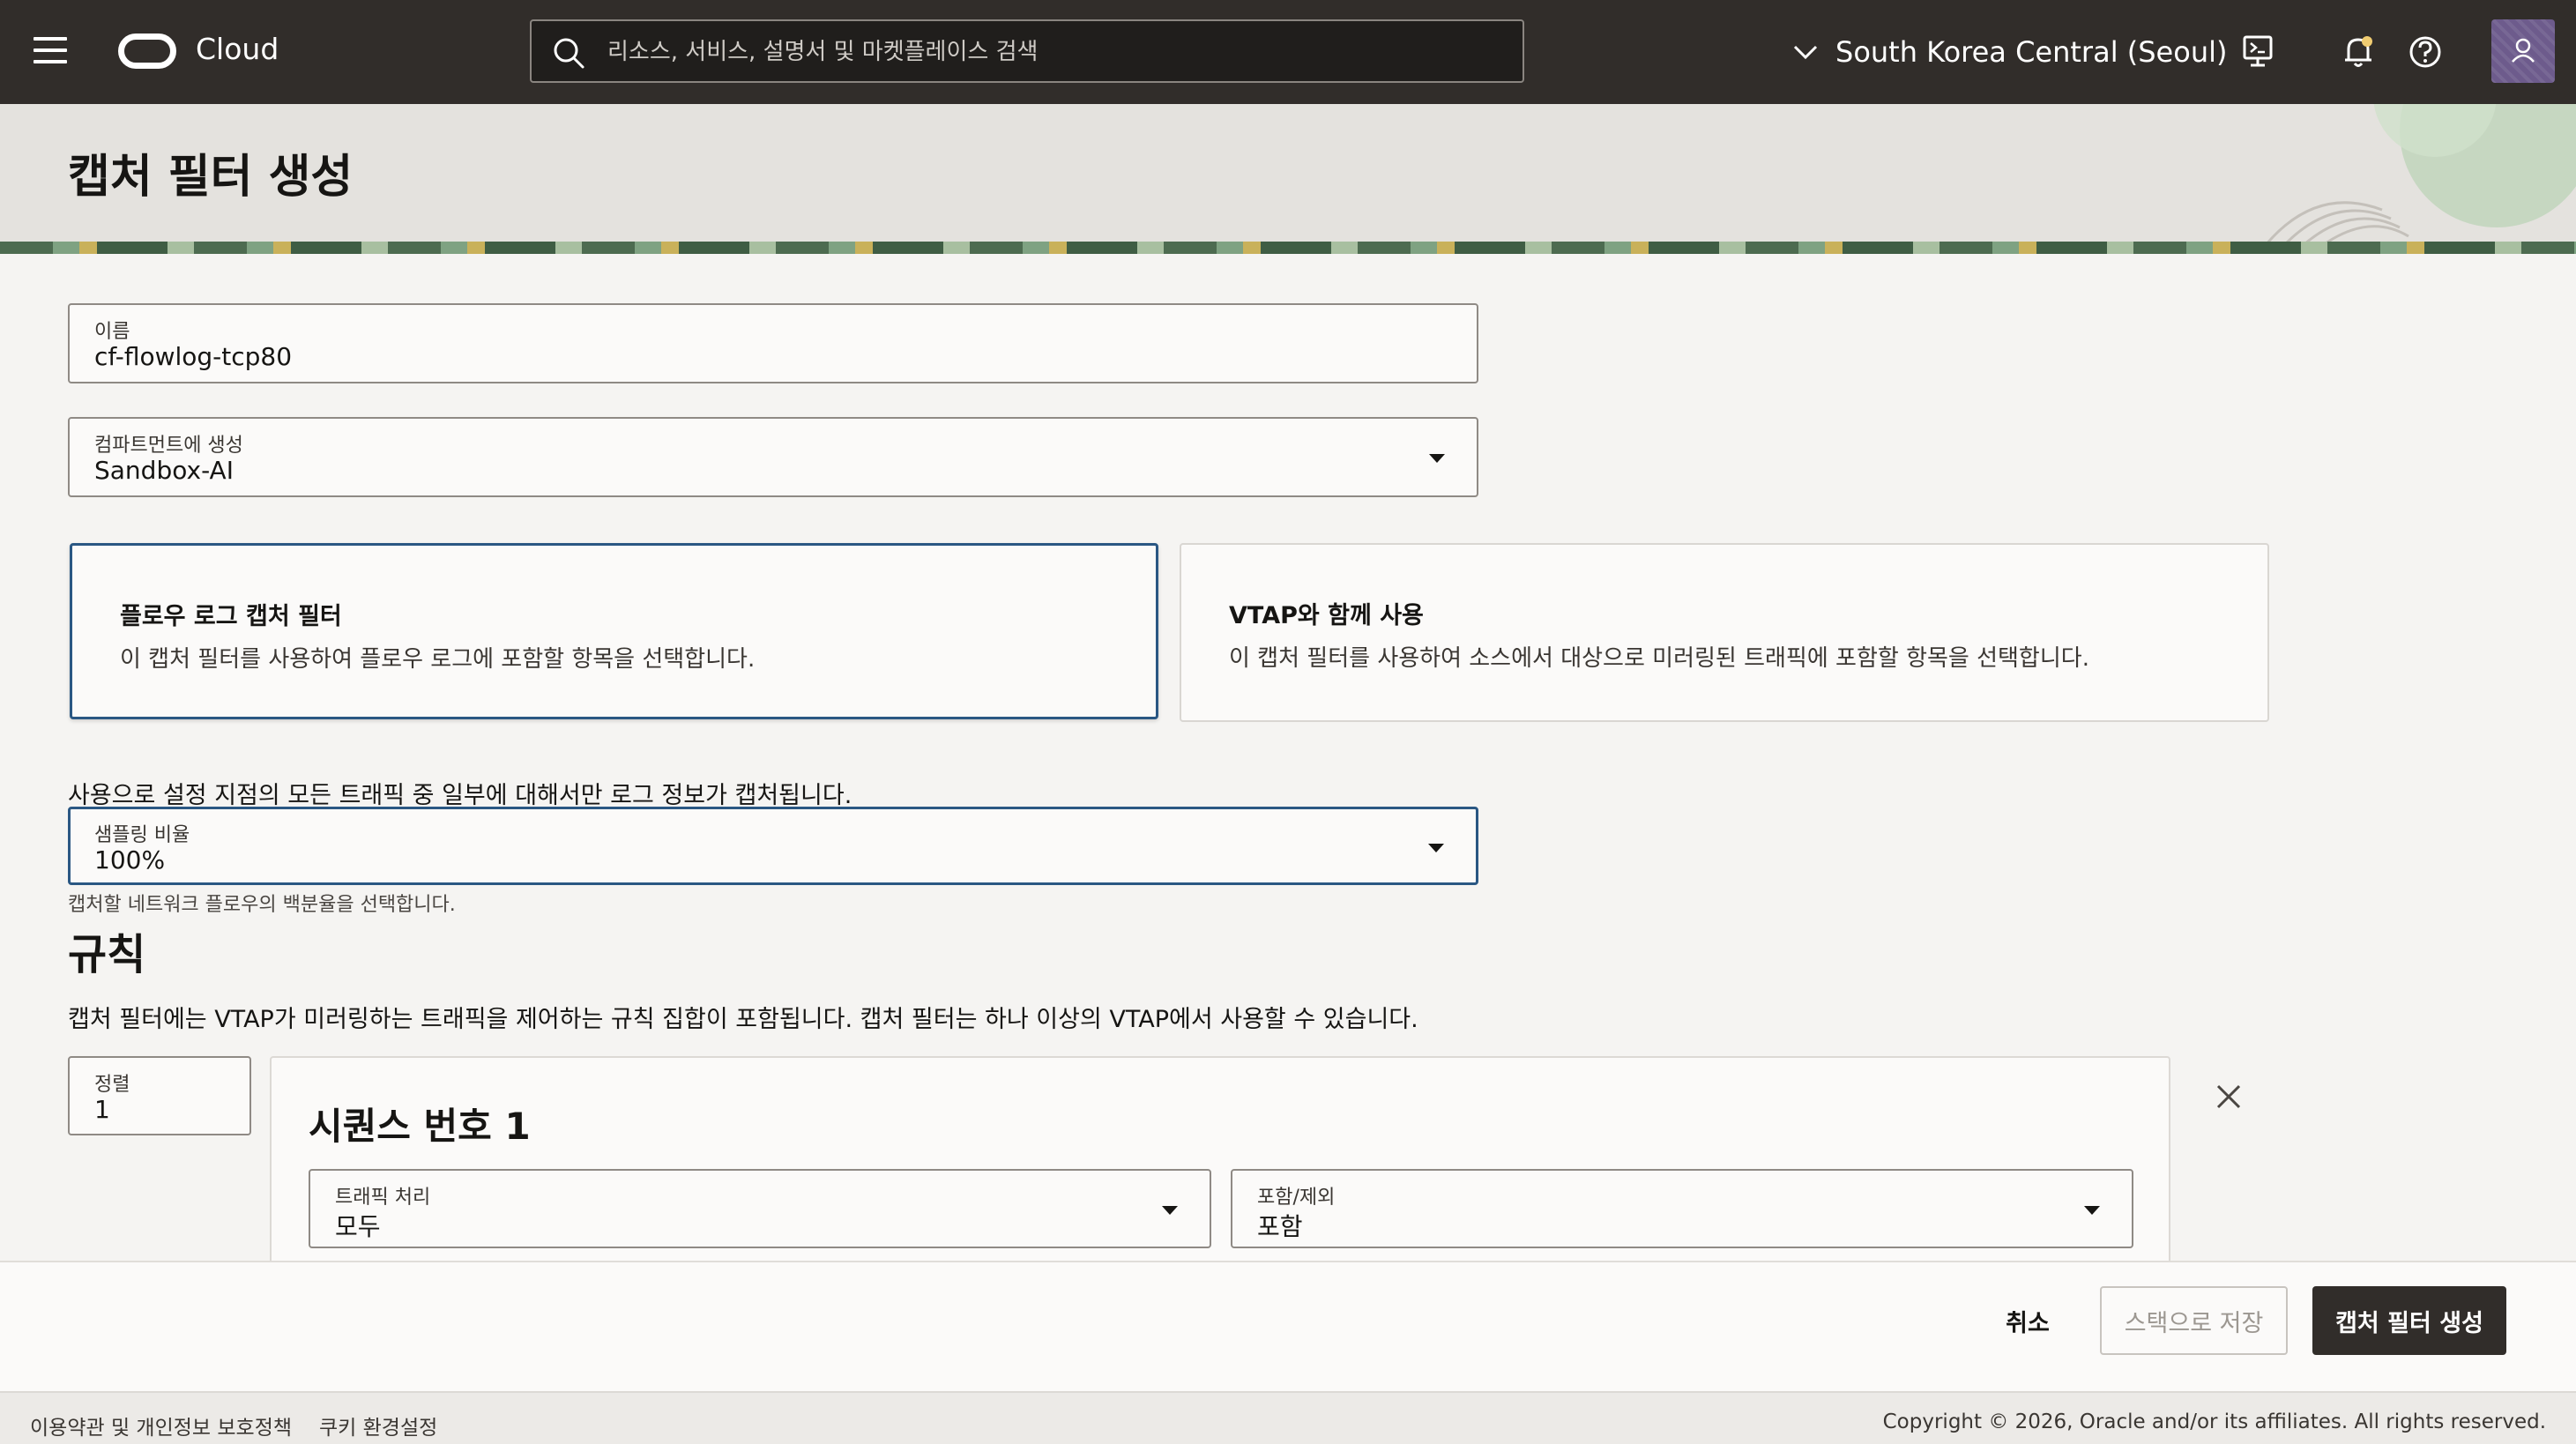 This screenshot has width=2576, height=1444. I want to click on sequence-title: 시퀀스 번호 1, so click(420, 1126).